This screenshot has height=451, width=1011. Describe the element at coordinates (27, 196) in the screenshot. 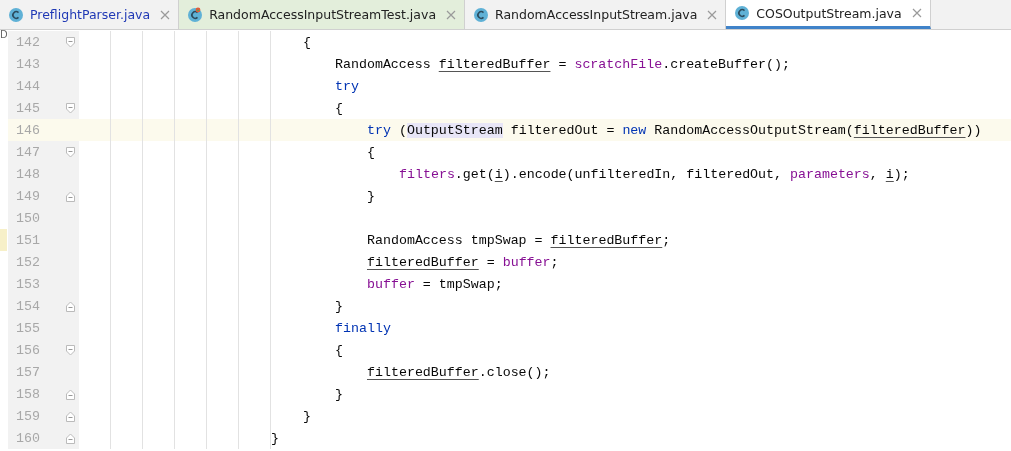

I see `line-number: 149` at that location.